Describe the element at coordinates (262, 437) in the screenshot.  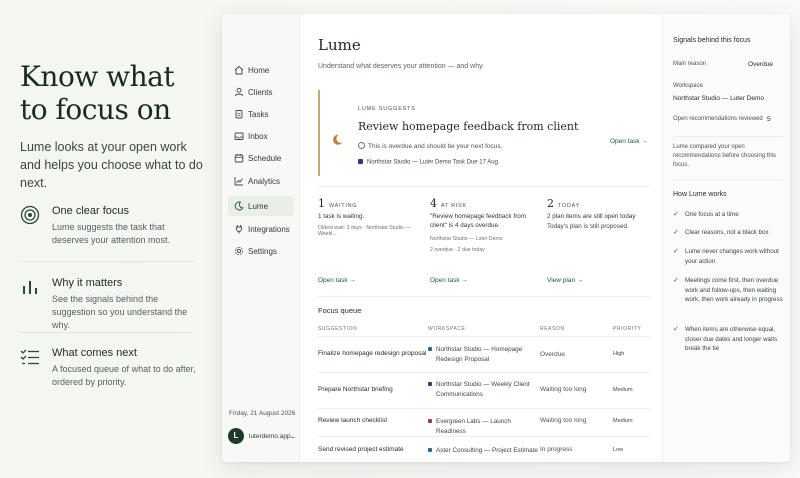
I see `user-menu: L luterdemo.app... ⌄` at that location.